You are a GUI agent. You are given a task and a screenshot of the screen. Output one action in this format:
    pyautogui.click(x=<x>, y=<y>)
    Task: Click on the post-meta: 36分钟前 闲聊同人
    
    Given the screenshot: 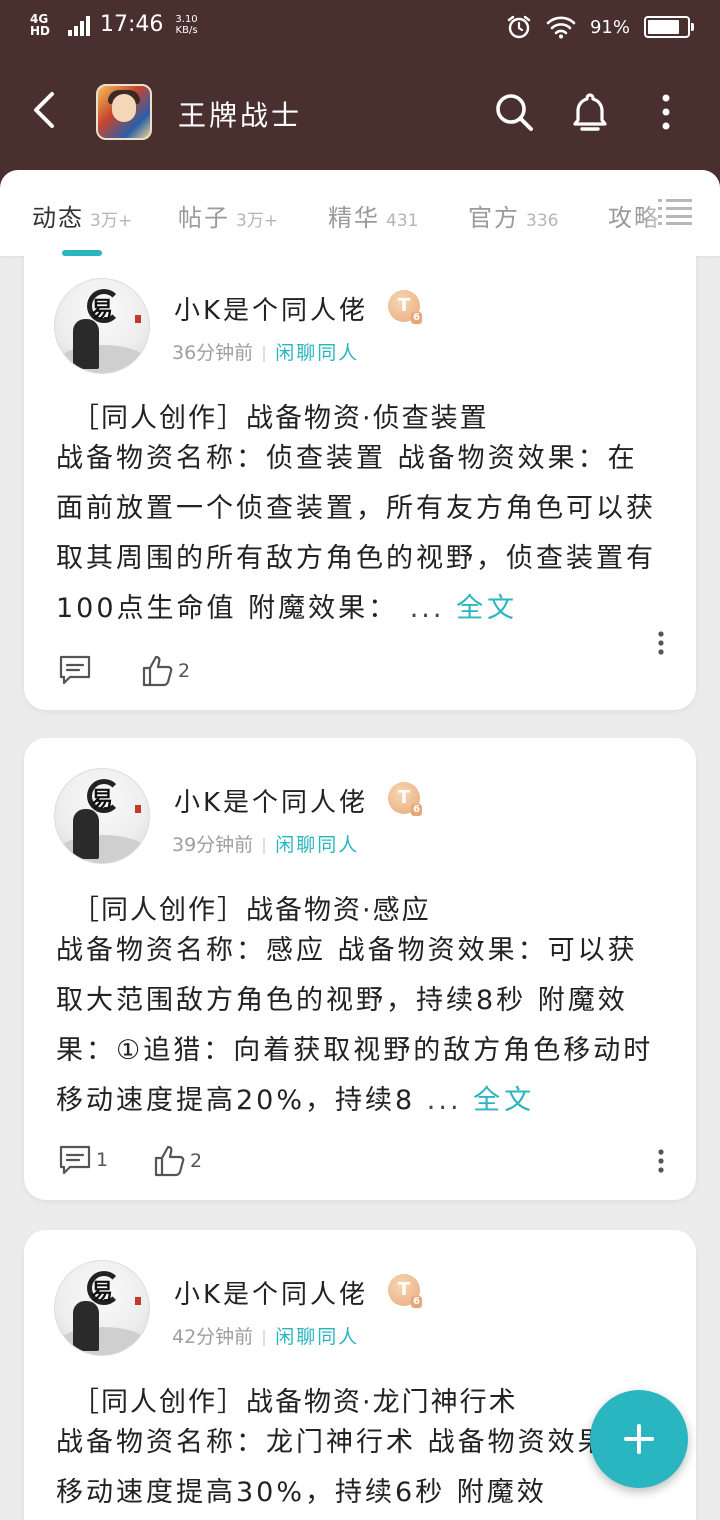 What is the action you would take?
    pyautogui.click(x=265, y=351)
    